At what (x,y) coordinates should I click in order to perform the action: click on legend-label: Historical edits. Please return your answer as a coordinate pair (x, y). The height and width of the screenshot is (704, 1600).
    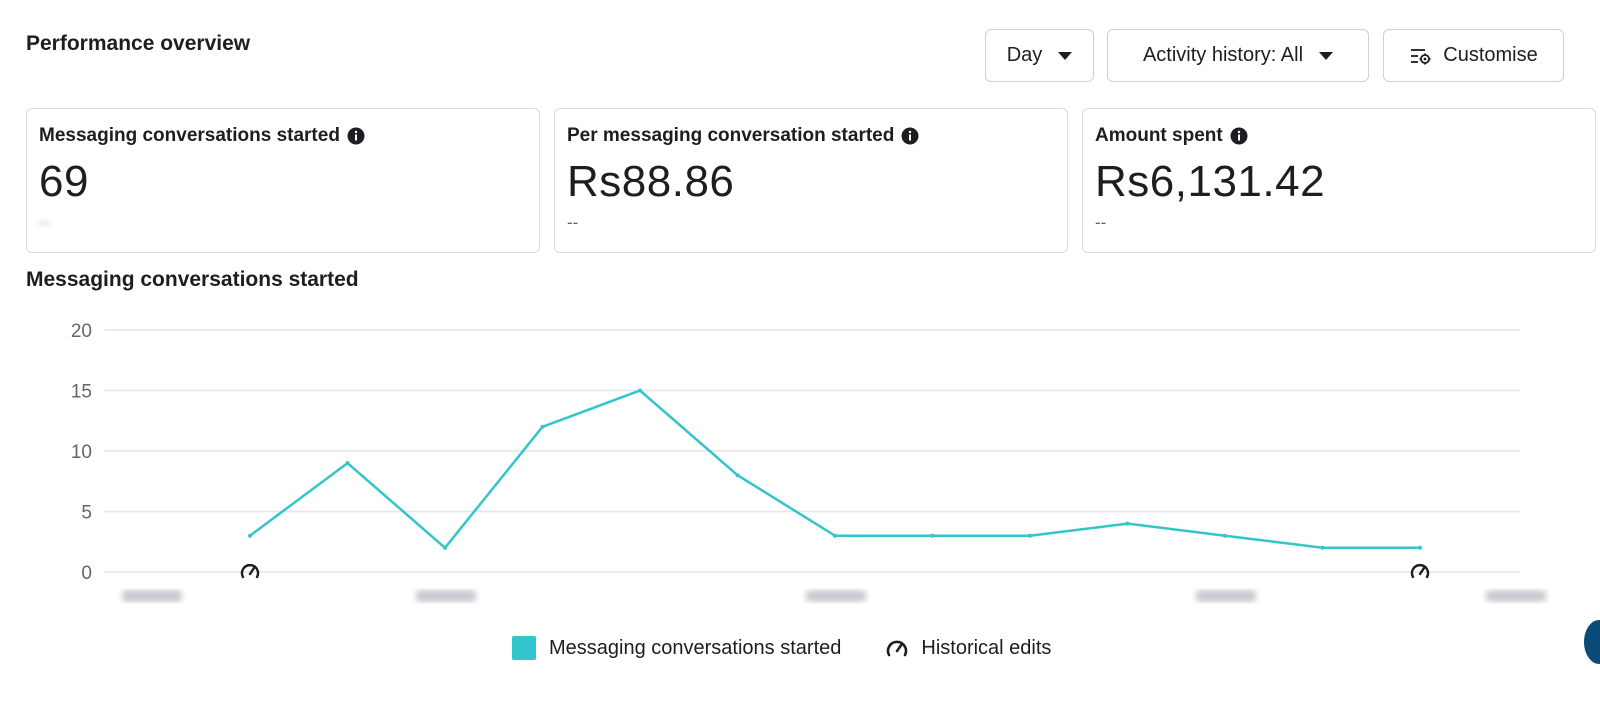
    Looking at the image, I should click on (986, 647).